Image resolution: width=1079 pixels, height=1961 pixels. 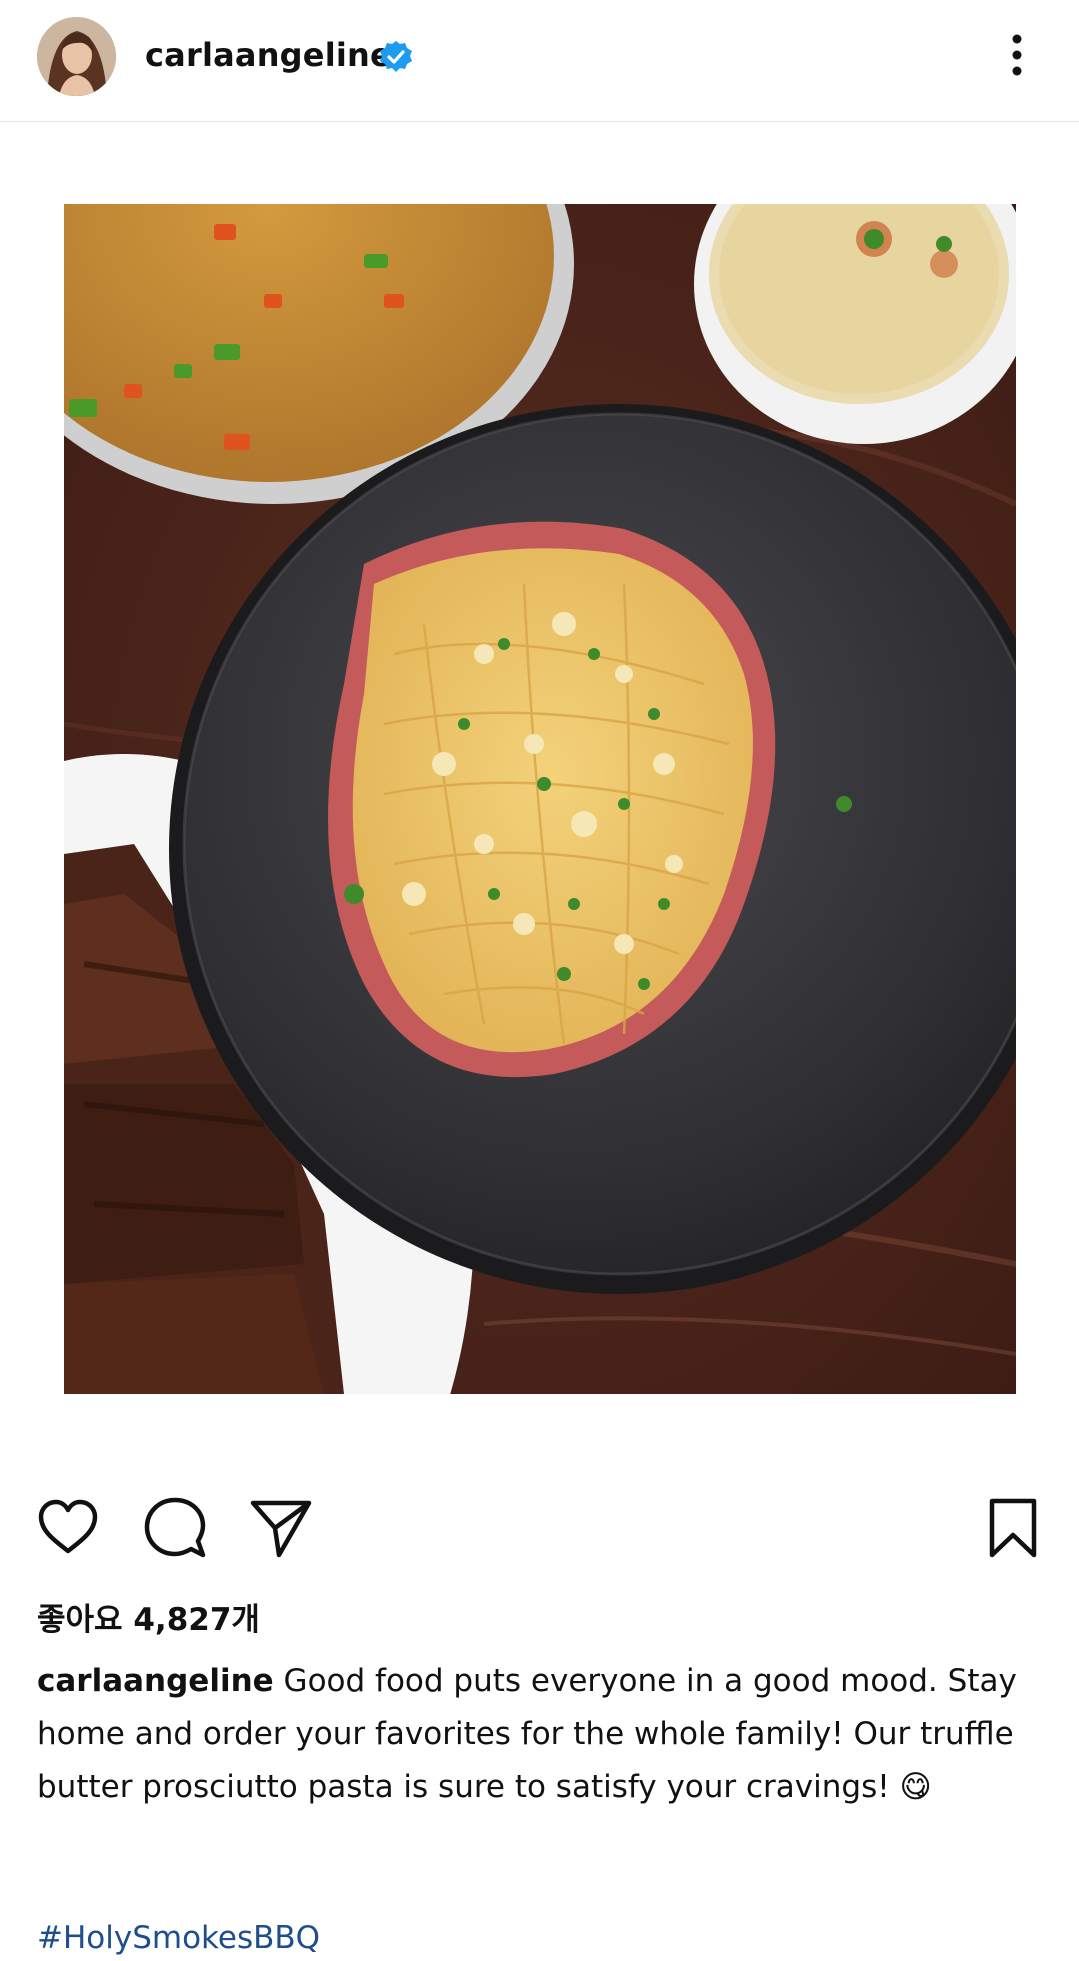 I want to click on hashtag-link: #HolySmokesBBQ, so click(x=178, y=1938).